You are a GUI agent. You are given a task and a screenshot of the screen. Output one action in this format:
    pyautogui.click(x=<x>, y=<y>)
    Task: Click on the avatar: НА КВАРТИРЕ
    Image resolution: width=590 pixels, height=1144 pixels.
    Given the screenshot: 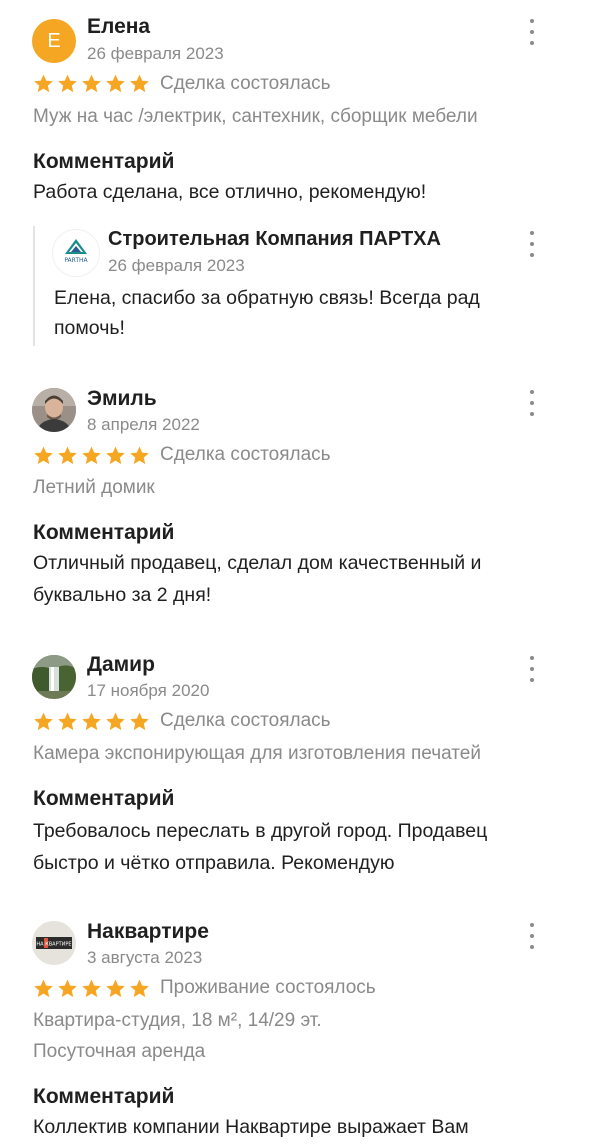 What is the action you would take?
    pyautogui.click(x=54, y=943)
    